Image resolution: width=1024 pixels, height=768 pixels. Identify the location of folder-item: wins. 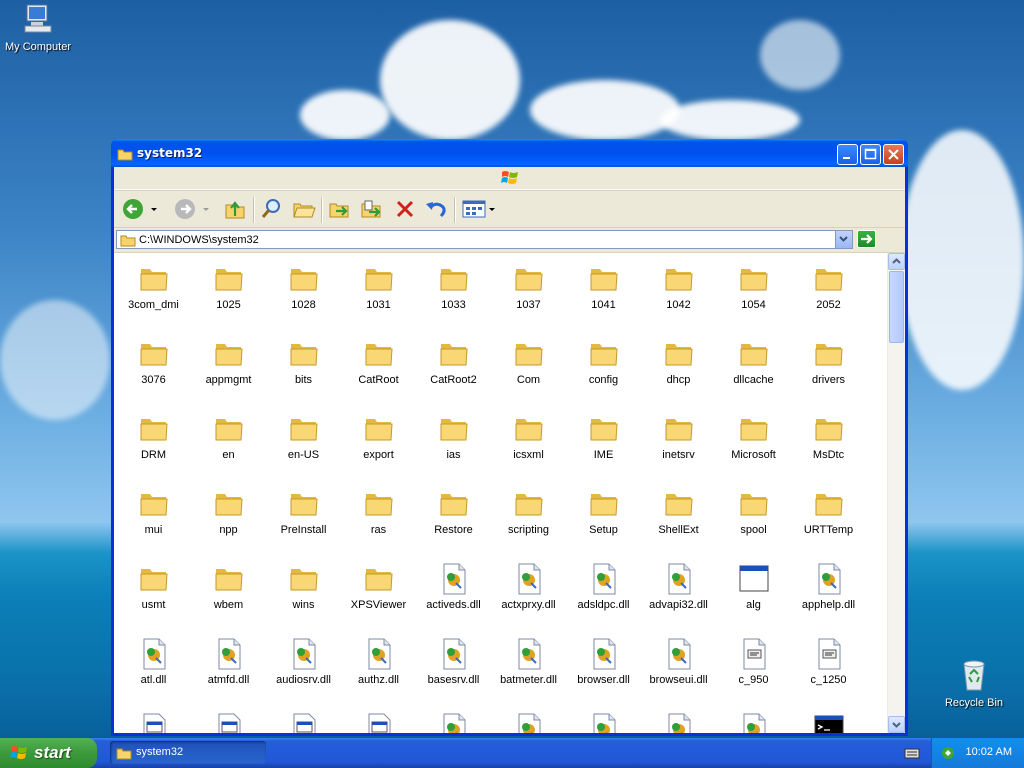
(303, 592).